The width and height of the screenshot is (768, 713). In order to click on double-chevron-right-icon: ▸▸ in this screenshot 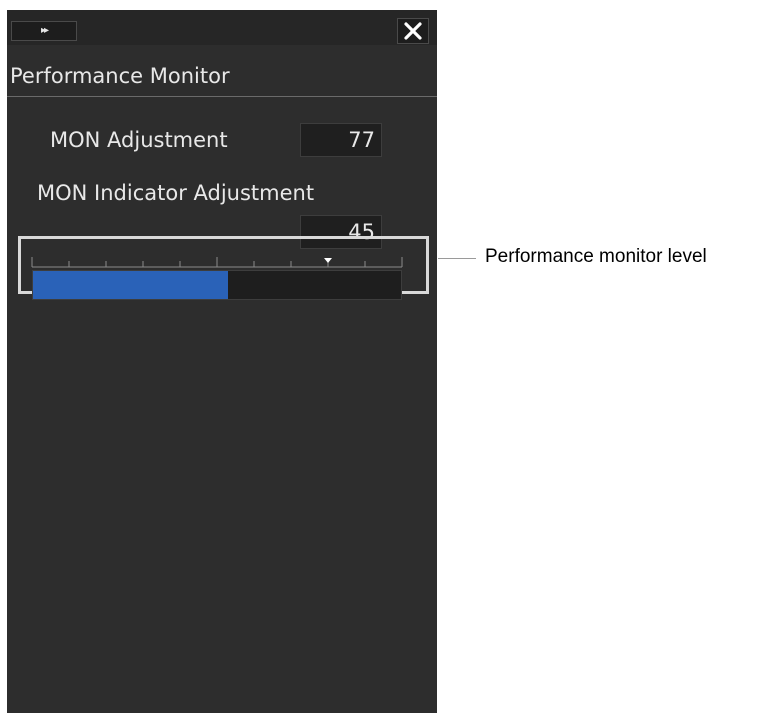, I will do `click(44, 30)`.